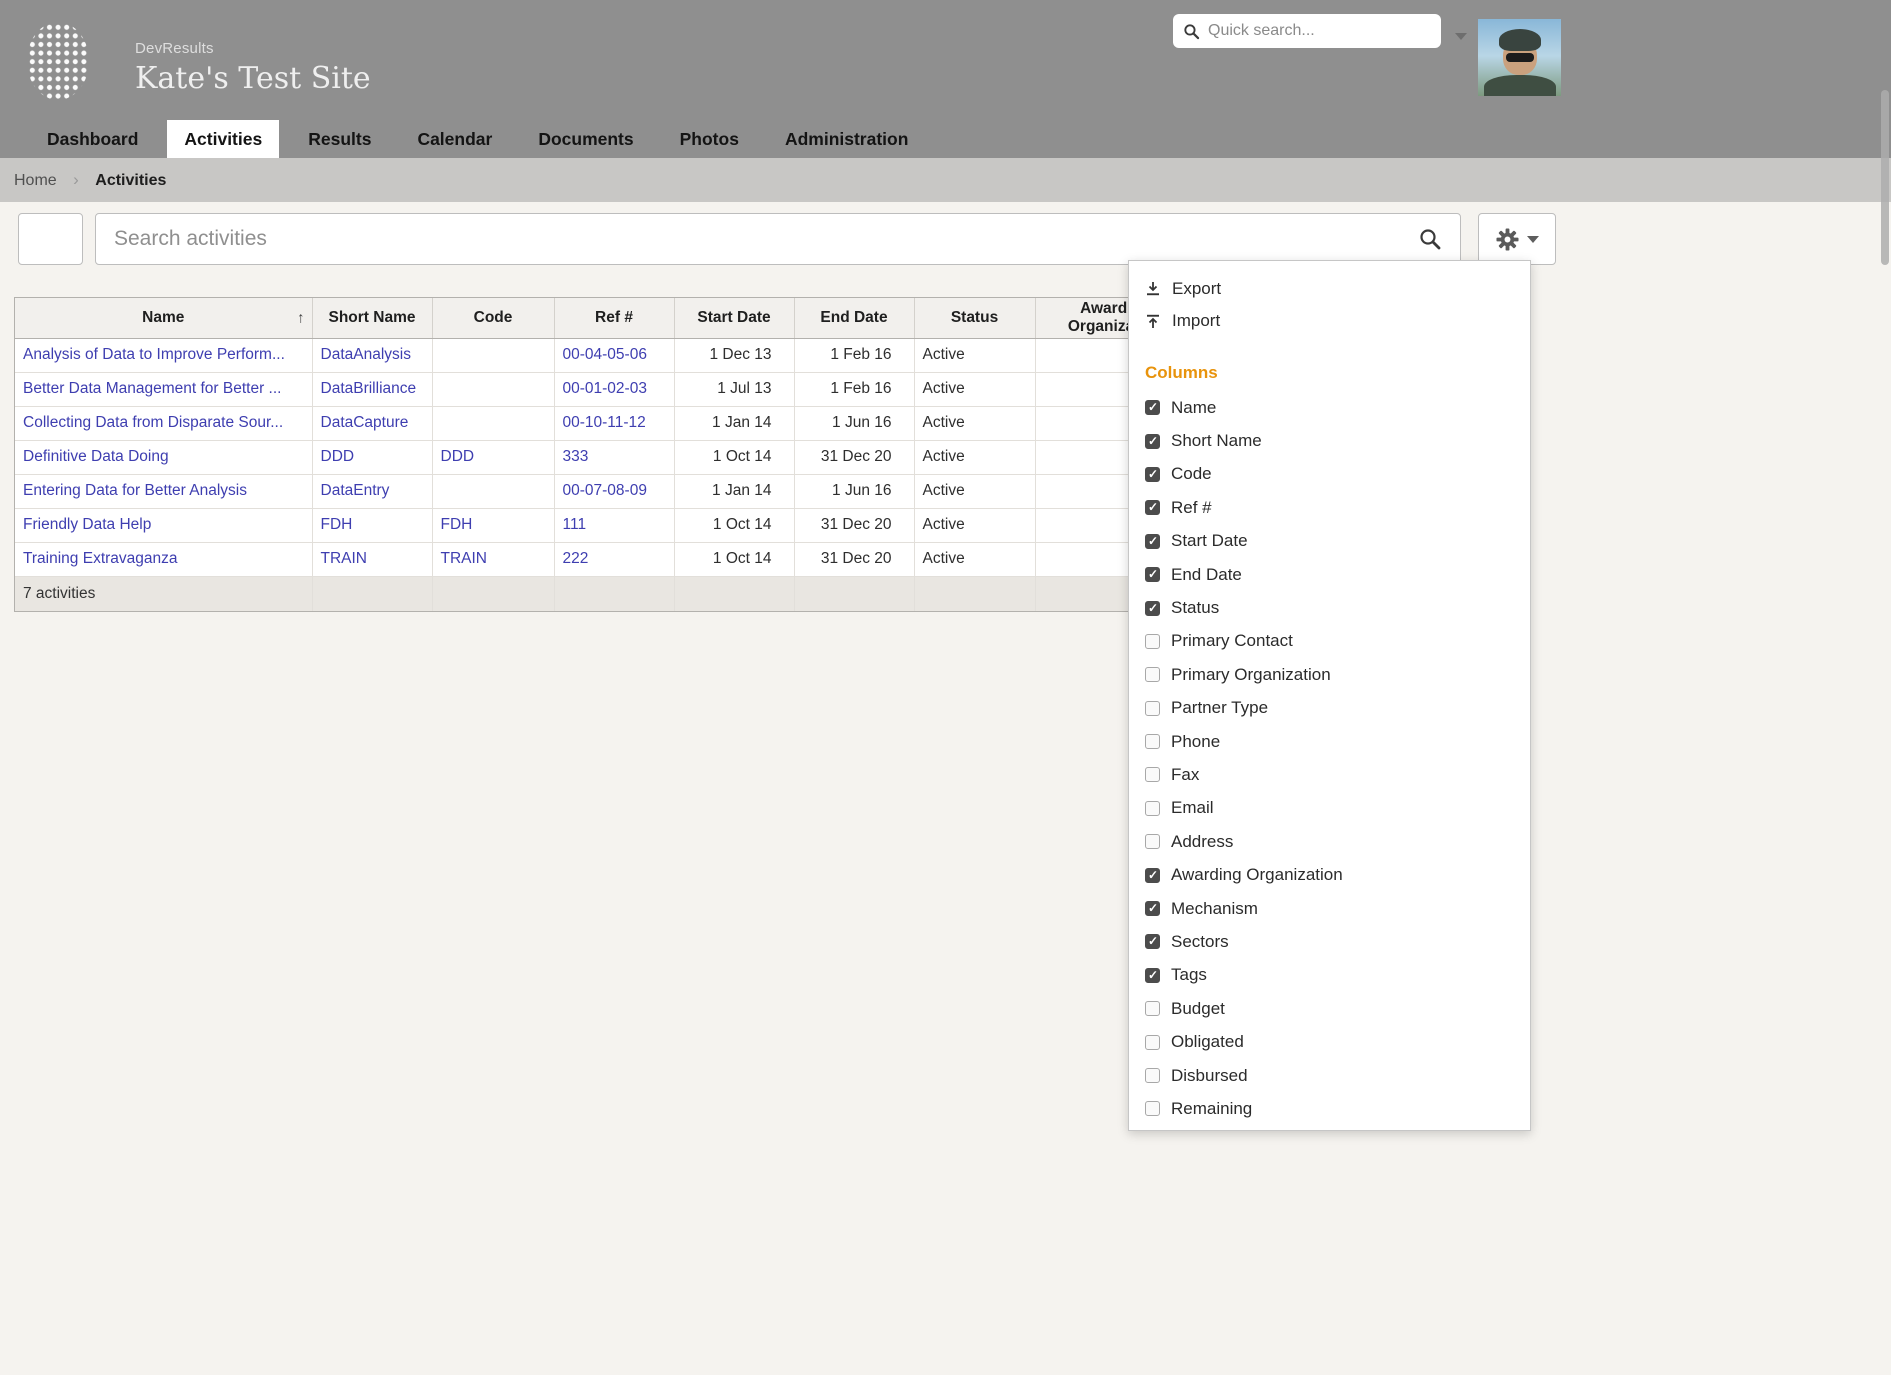 This screenshot has height=1375, width=1891. I want to click on activities-search, so click(778, 239).